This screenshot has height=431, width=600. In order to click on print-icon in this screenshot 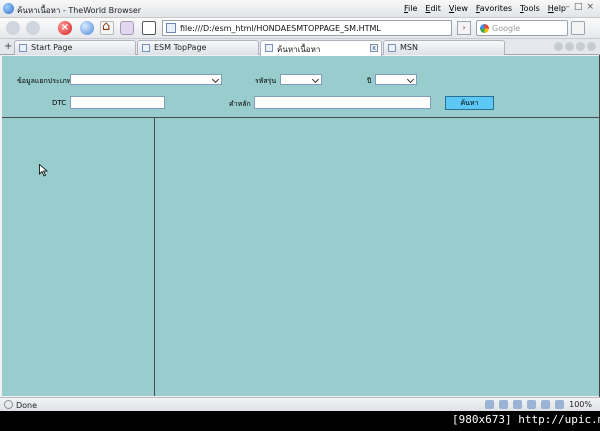, I will do `click(532, 404)`.